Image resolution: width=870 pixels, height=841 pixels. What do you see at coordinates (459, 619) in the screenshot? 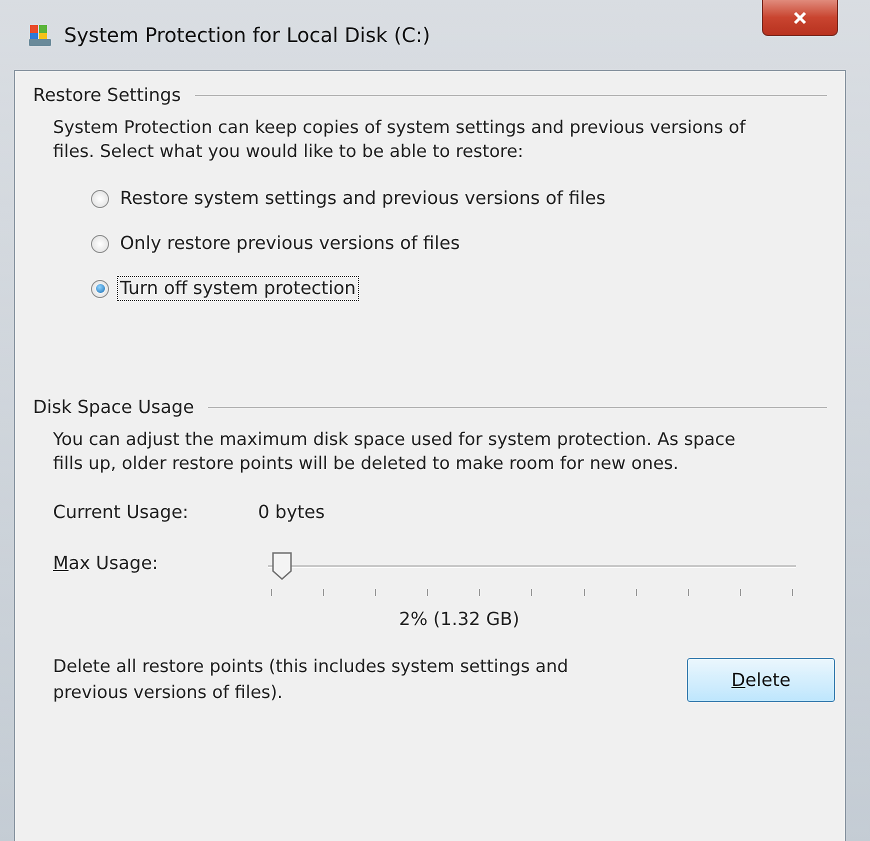
I see `slider-reading: 2% (1.32 GB)` at bounding box center [459, 619].